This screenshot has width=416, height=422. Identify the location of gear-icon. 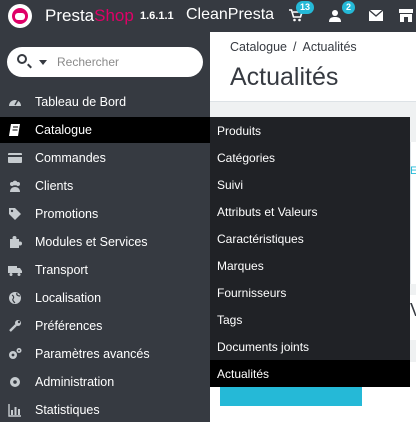
(15, 382).